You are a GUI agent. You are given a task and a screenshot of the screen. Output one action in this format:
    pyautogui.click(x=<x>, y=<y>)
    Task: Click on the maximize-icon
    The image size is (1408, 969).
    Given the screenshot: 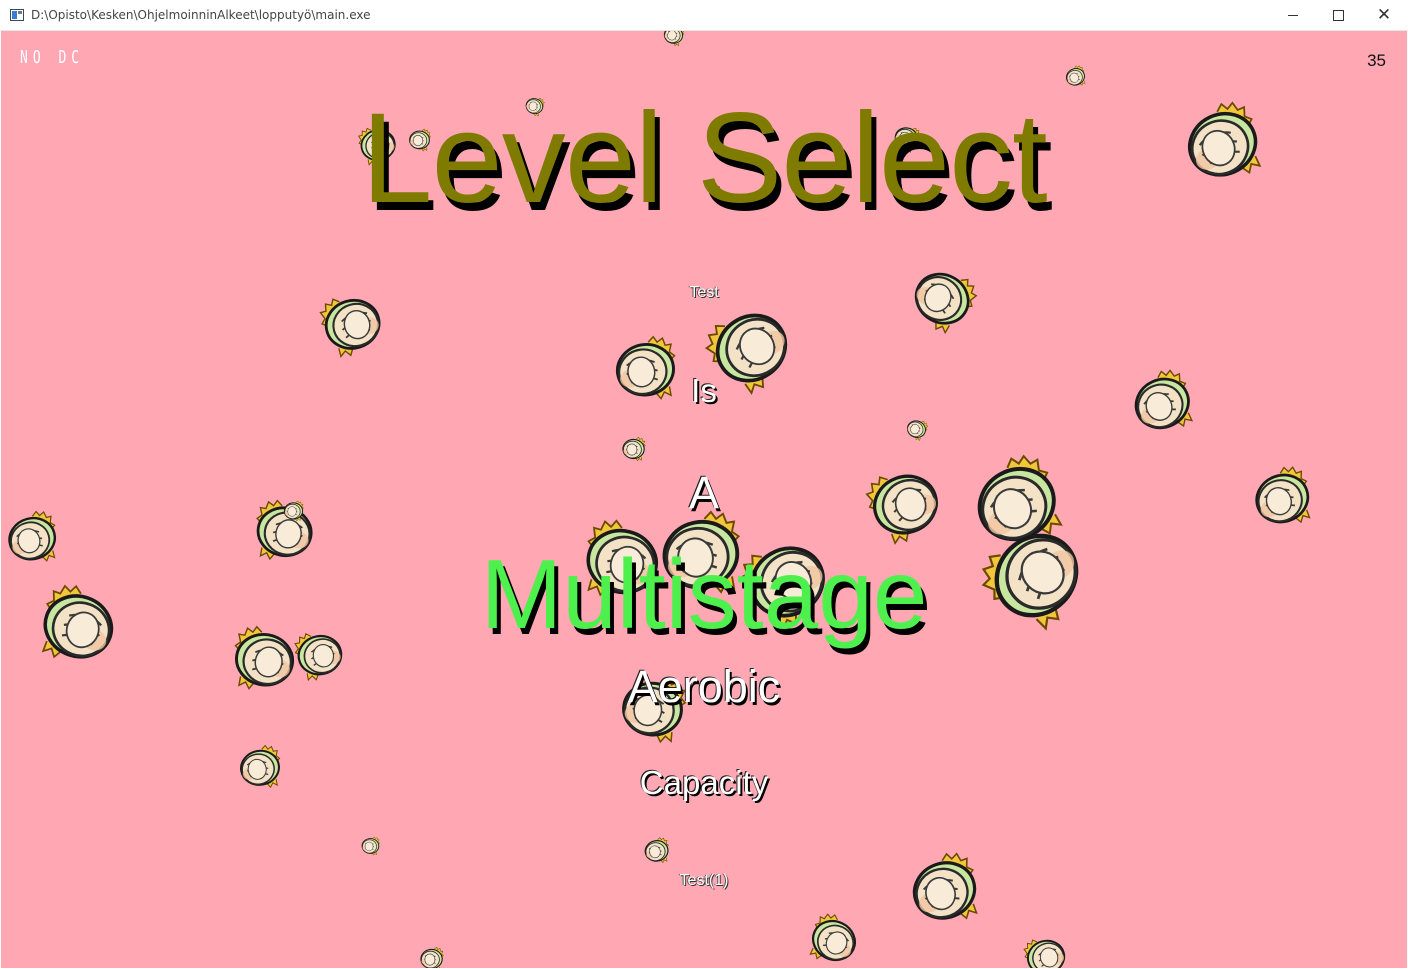 What is the action you would take?
    pyautogui.click(x=1338, y=15)
    